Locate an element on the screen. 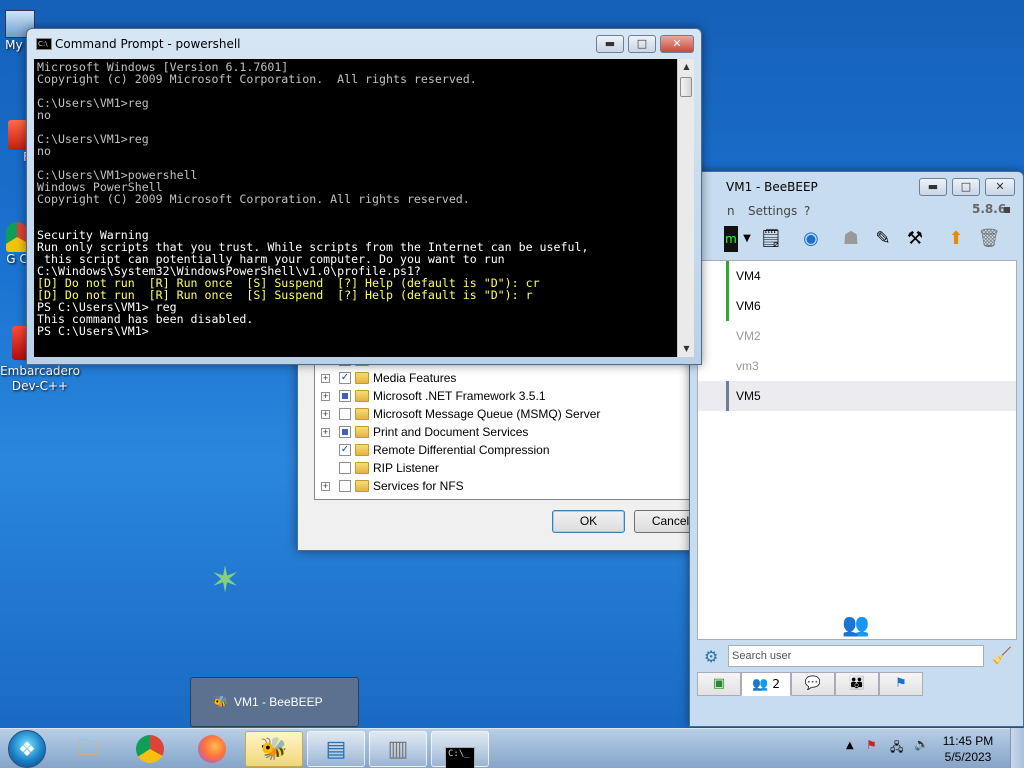 The image size is (1024, 768). show-desktop-button is located at coordinates (1017, 748).